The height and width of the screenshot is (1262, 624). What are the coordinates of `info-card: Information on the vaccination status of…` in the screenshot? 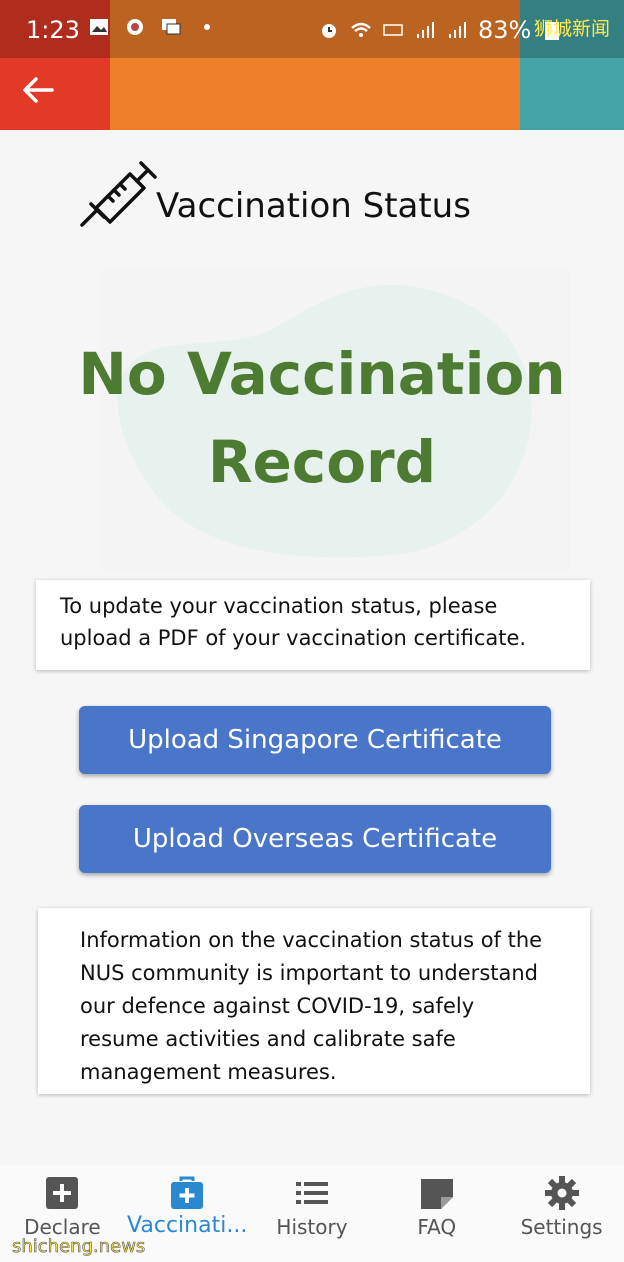 It's located at (314, 1001).